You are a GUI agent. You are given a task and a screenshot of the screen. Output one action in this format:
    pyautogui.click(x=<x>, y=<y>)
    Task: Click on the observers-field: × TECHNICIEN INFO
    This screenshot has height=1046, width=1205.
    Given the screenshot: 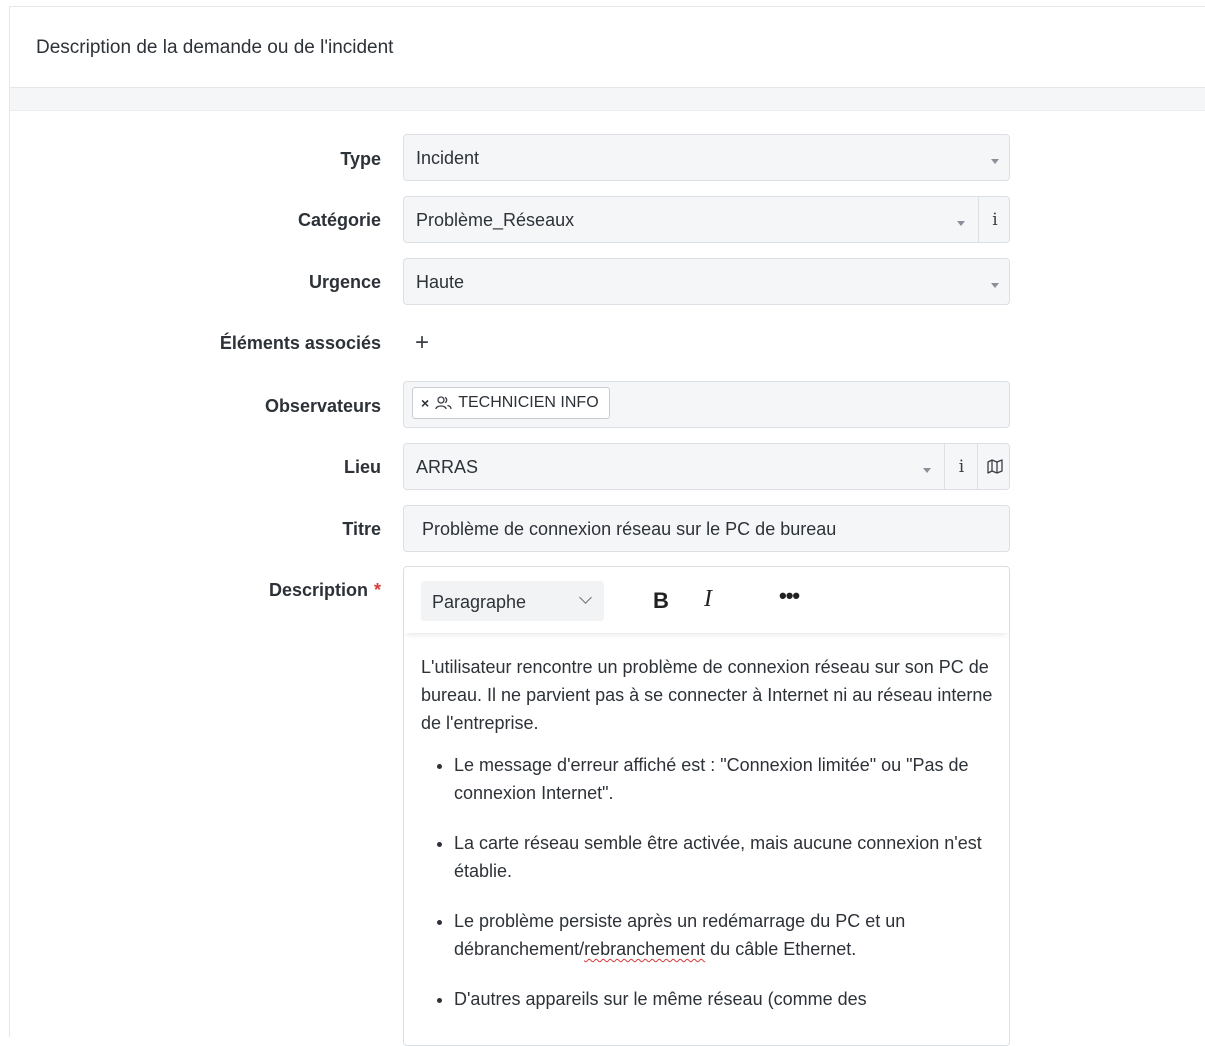 What is the action you would take?
    pyautogui.click(x=706, y=404)
    